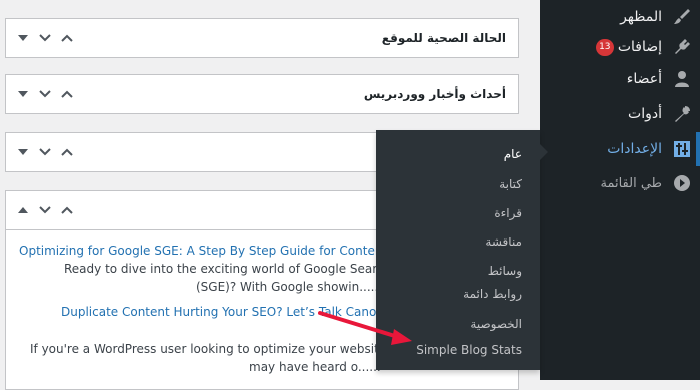 Image resolution: width=700 pixels, height=390 pixels. I want to click on site-health-widget: الحالة الصحية للموقع, so click(262, 38).